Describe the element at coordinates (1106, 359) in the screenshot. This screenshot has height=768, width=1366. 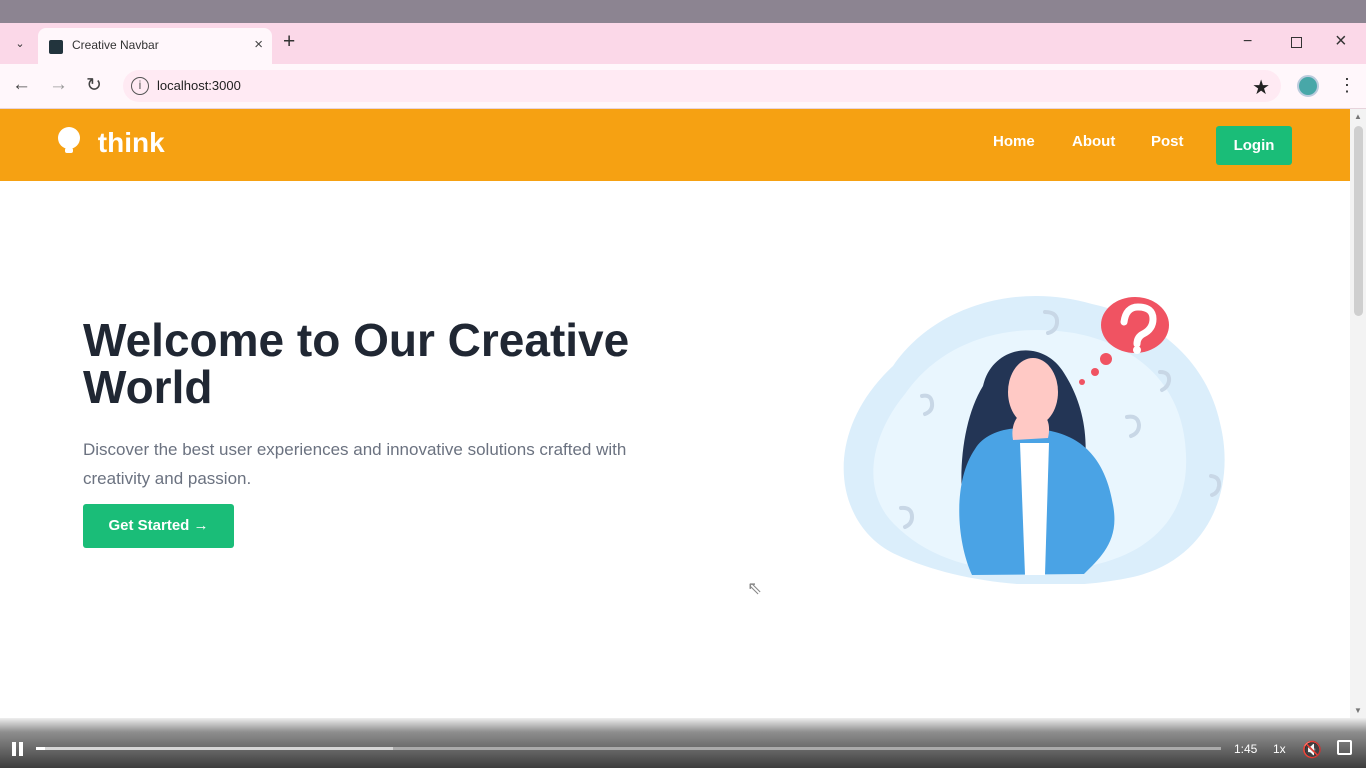
I see `thought-dot-large` at that location.